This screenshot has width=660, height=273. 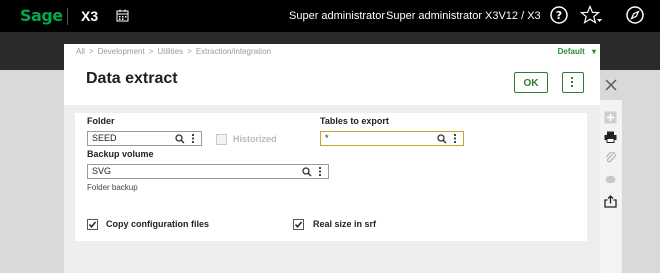 I want to click on tables-label: Tables to export, so click(x=354, y=121).